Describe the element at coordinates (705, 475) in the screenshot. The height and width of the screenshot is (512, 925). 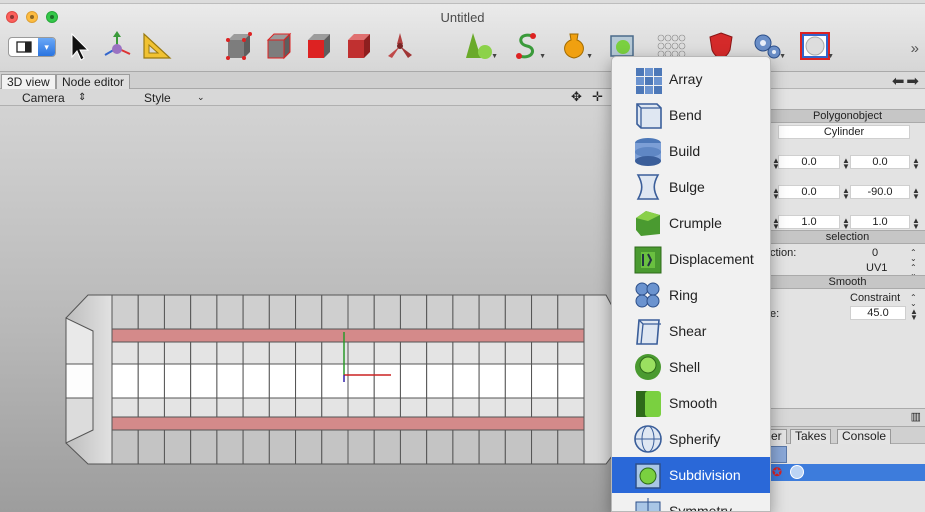
I see `menu-item-label: Subdivision` at that location.